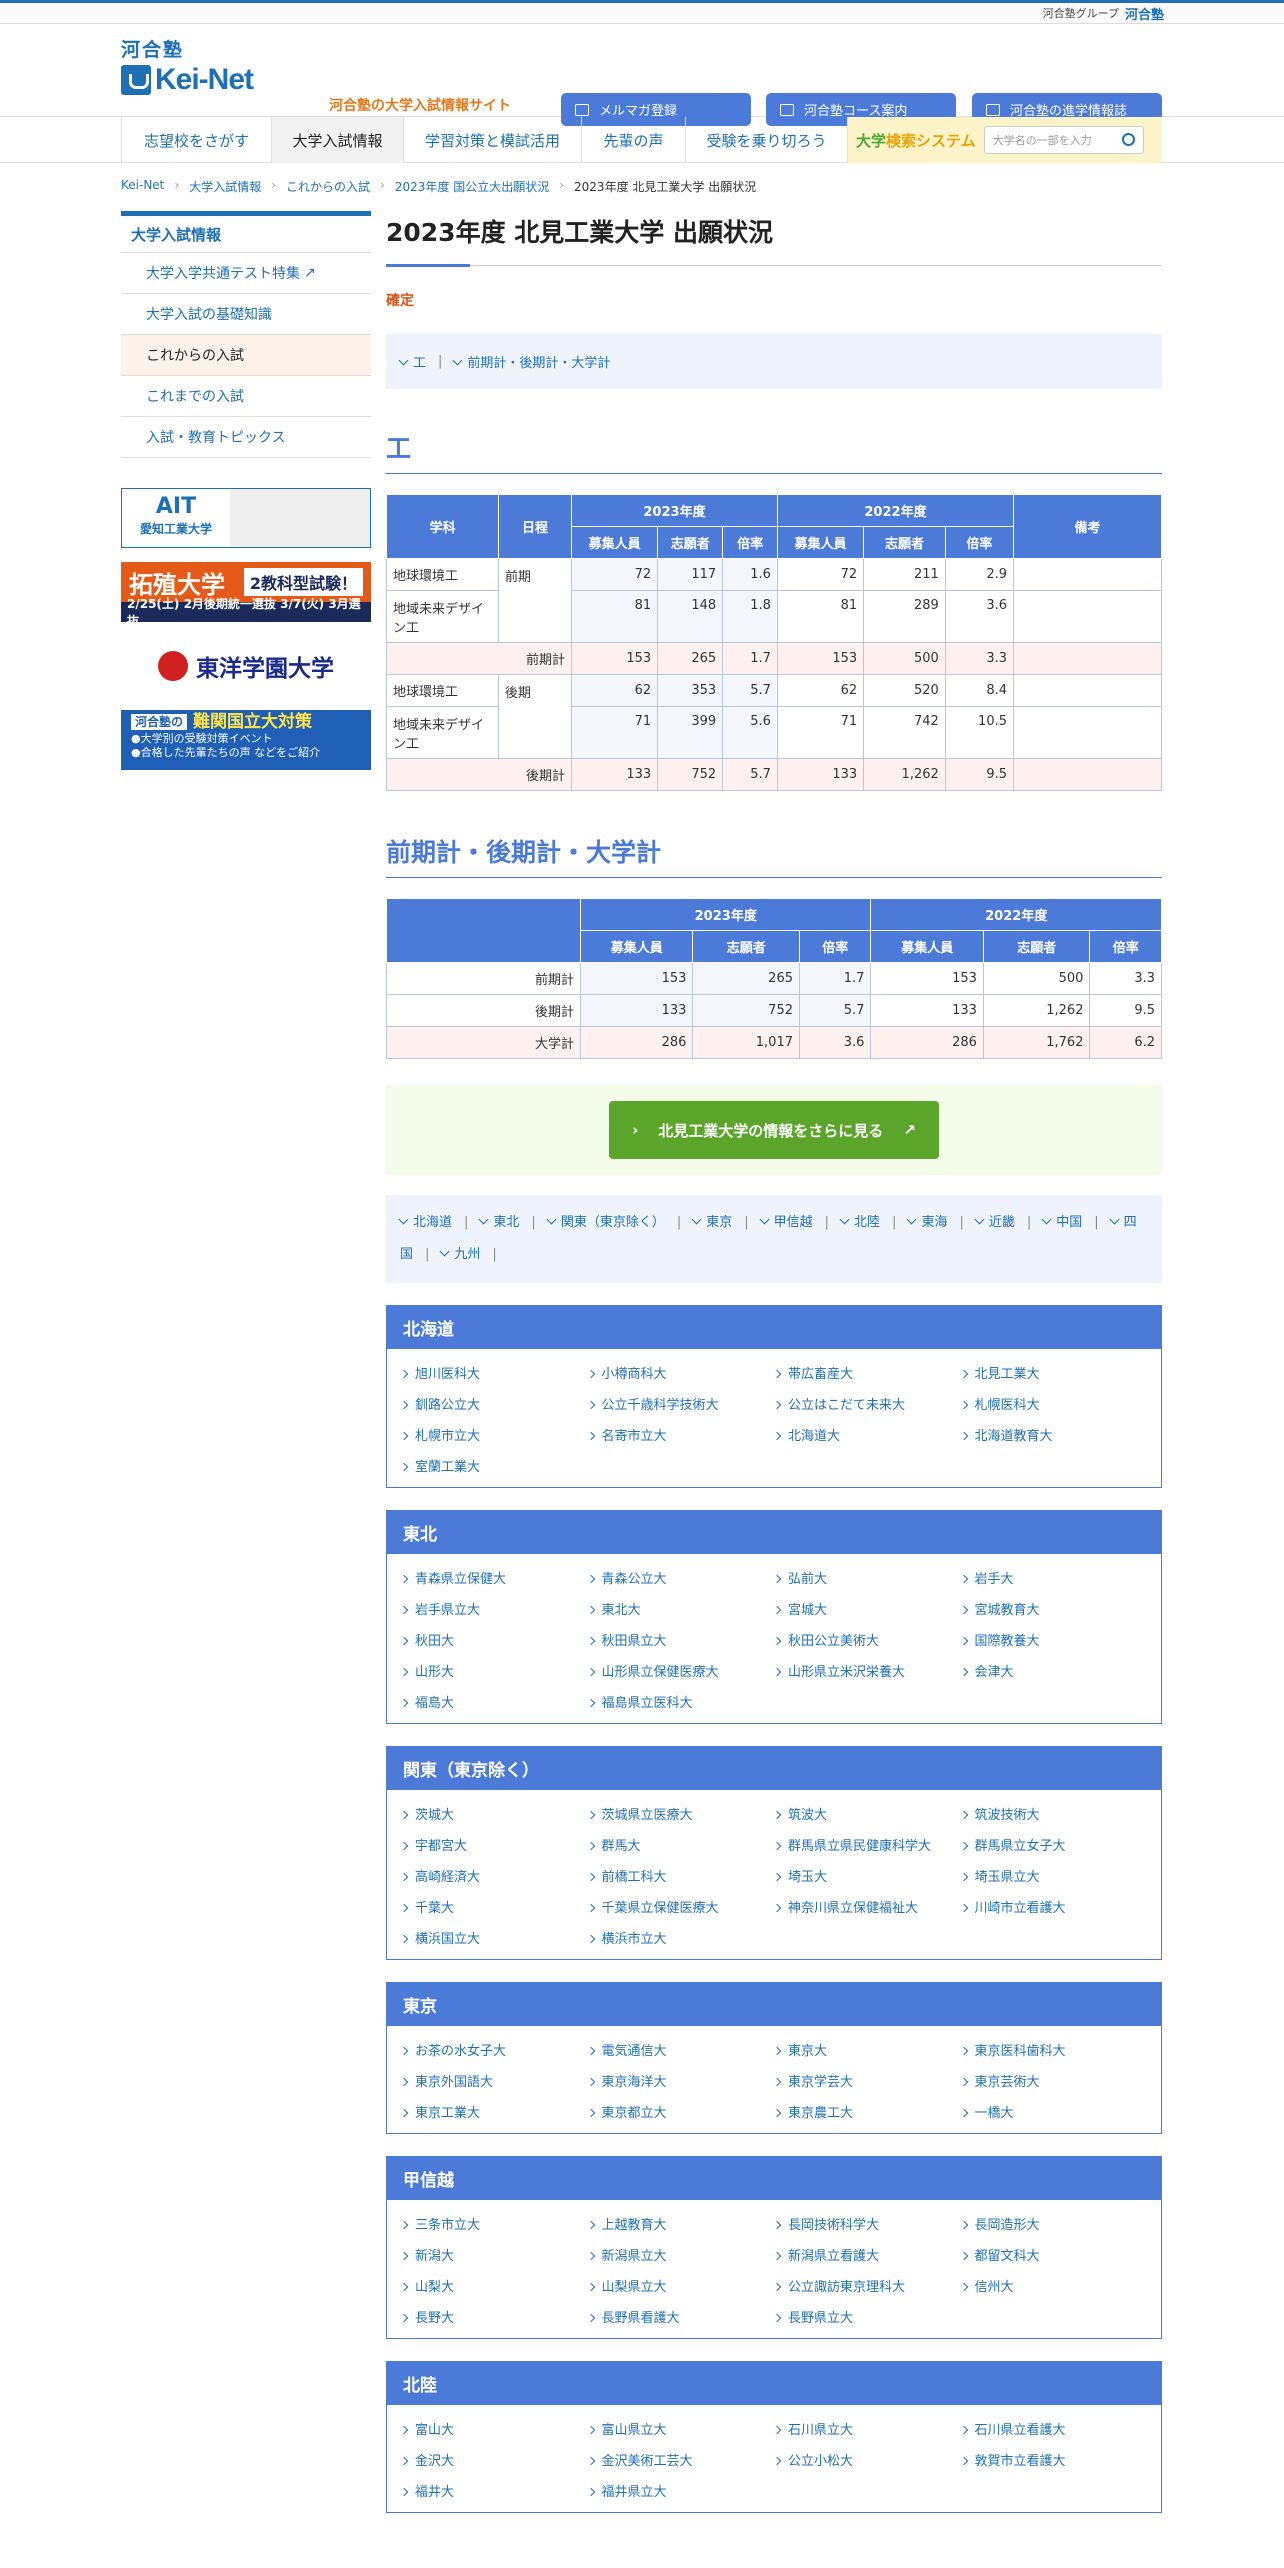 This screenshot has width=1284, height=2568. What do you see at coordinates (866, 2080) in the screenshot?
I see `university-link: 東京学芸大` at bounding box center [866, 2080].